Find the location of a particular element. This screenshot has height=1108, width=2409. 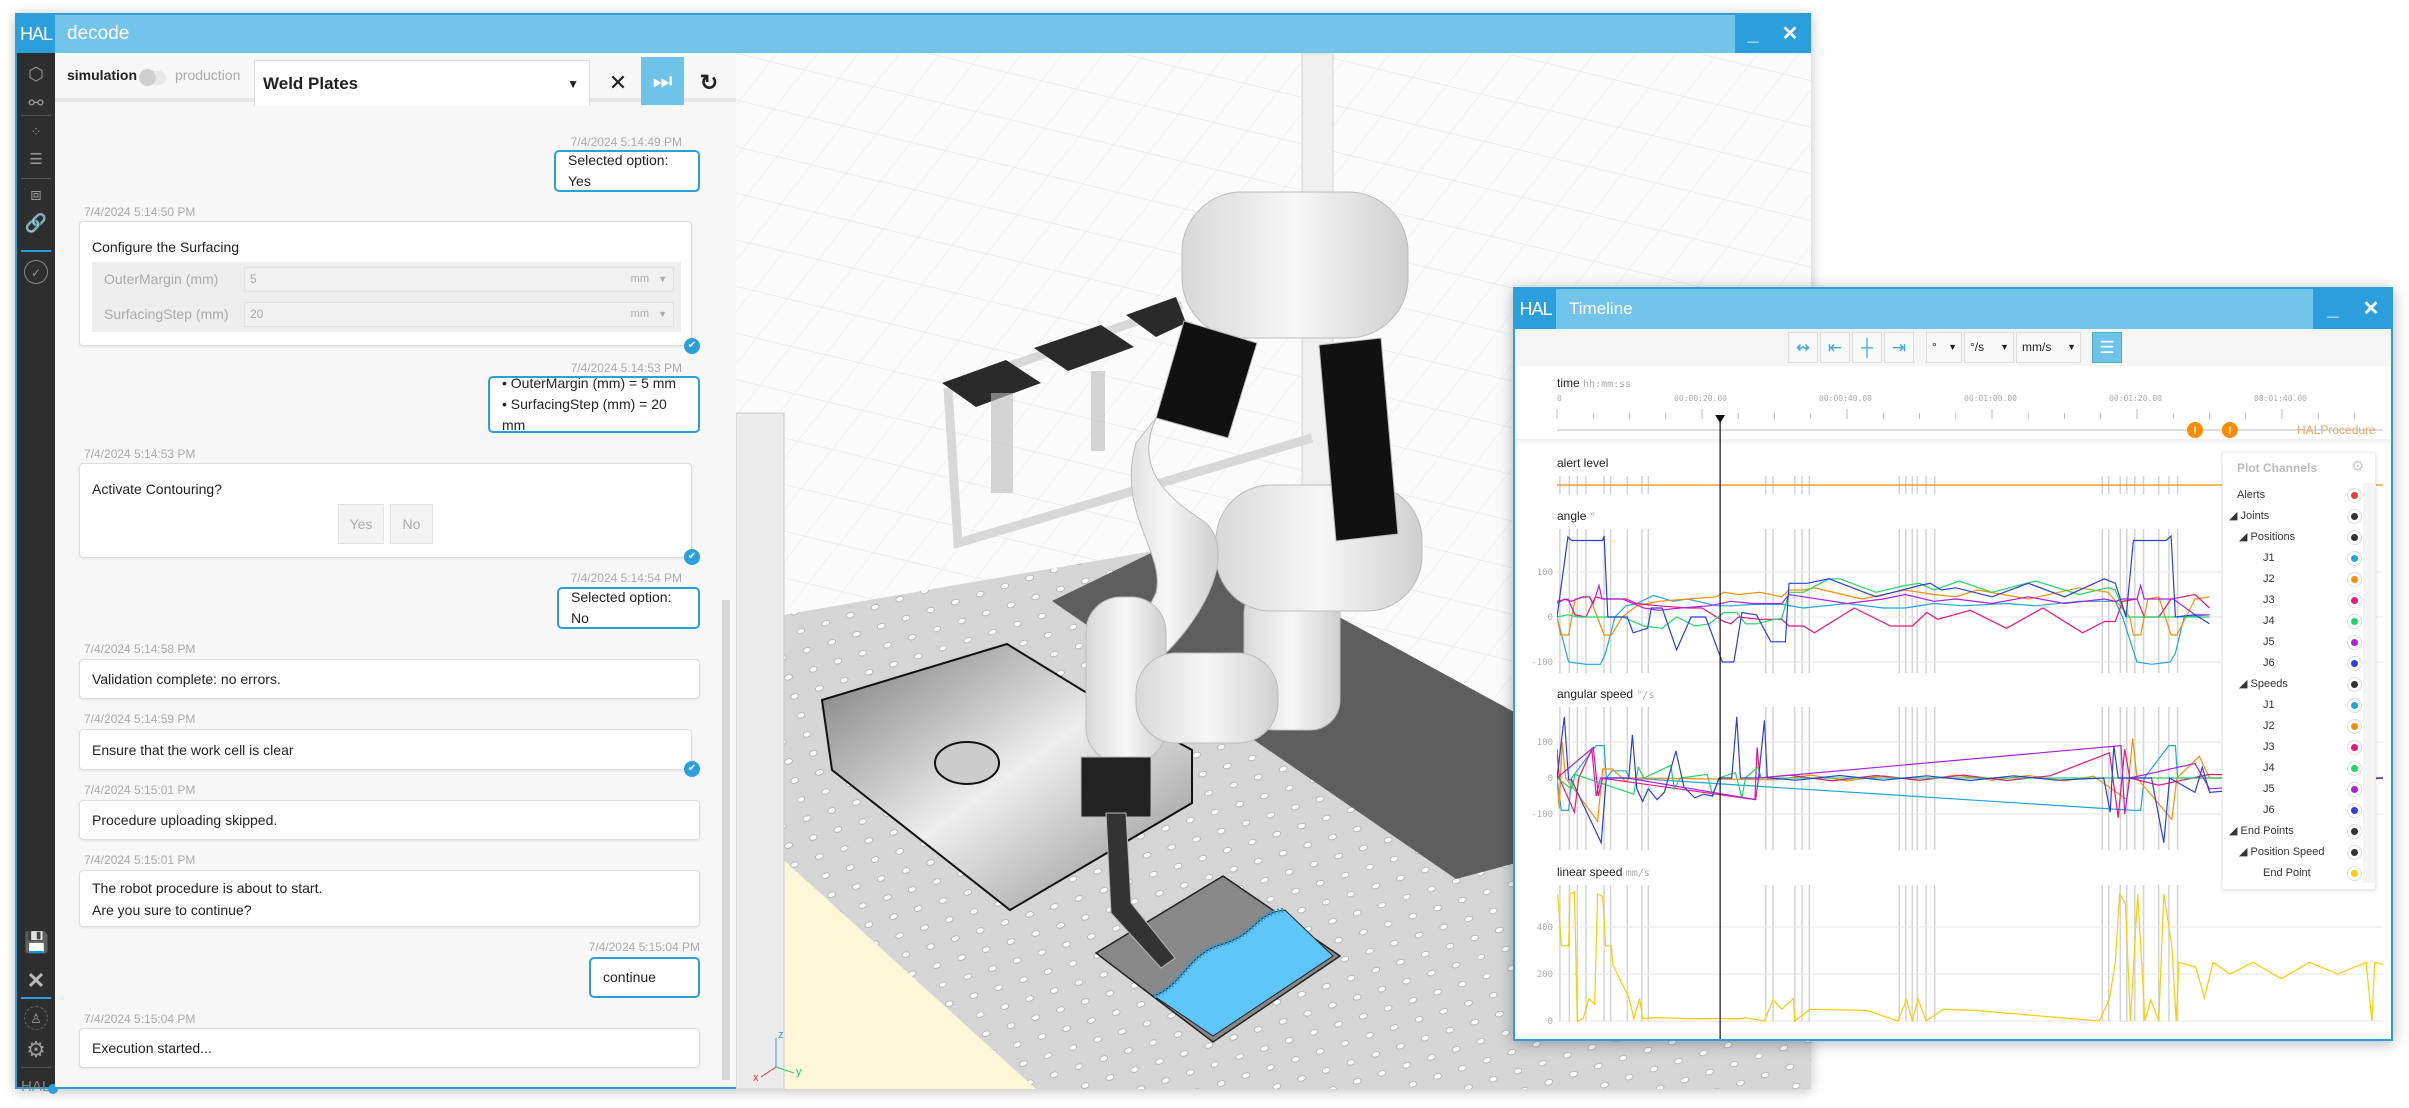

step-button: ⏭ is located at coordinates (662, 81).